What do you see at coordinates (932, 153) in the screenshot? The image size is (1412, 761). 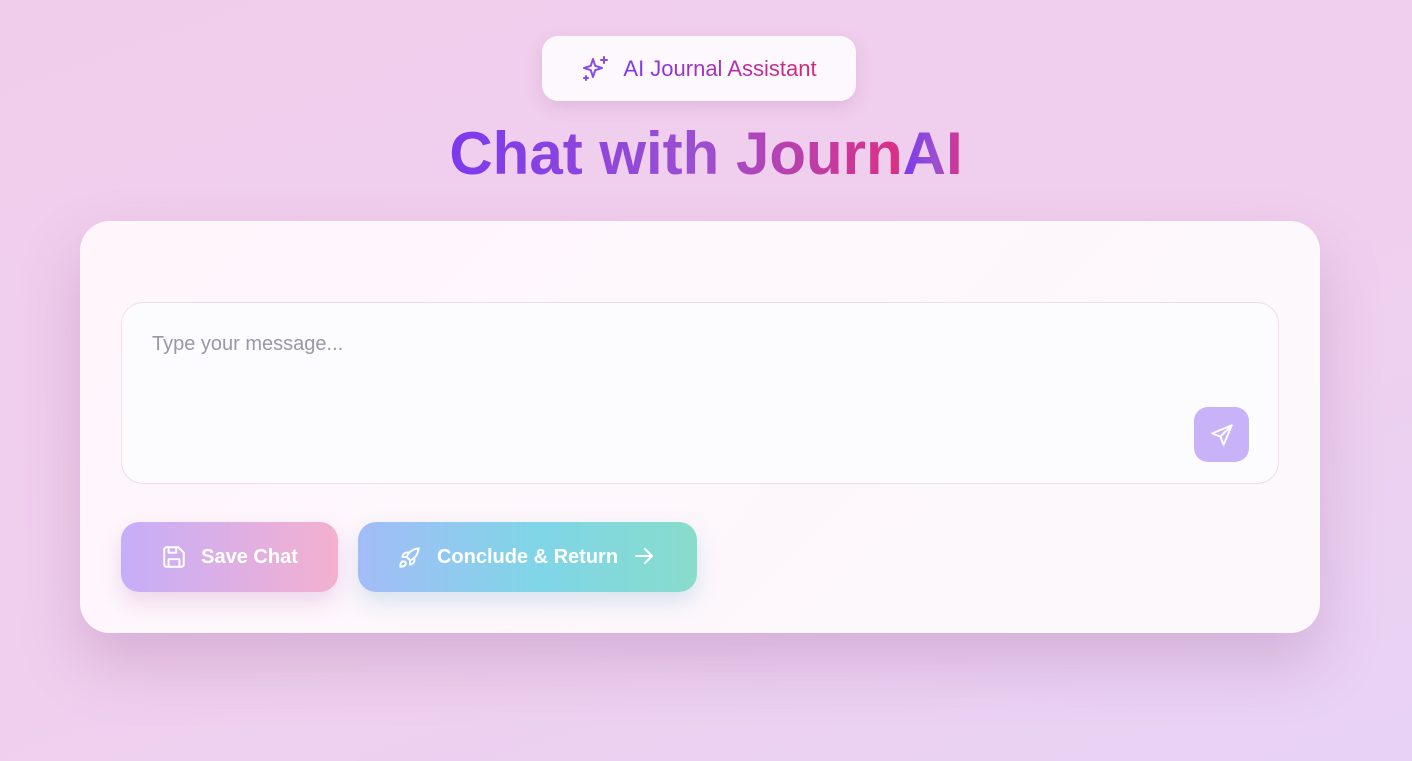 I see `title-suffix: AI` at bounding box center [932, 153].